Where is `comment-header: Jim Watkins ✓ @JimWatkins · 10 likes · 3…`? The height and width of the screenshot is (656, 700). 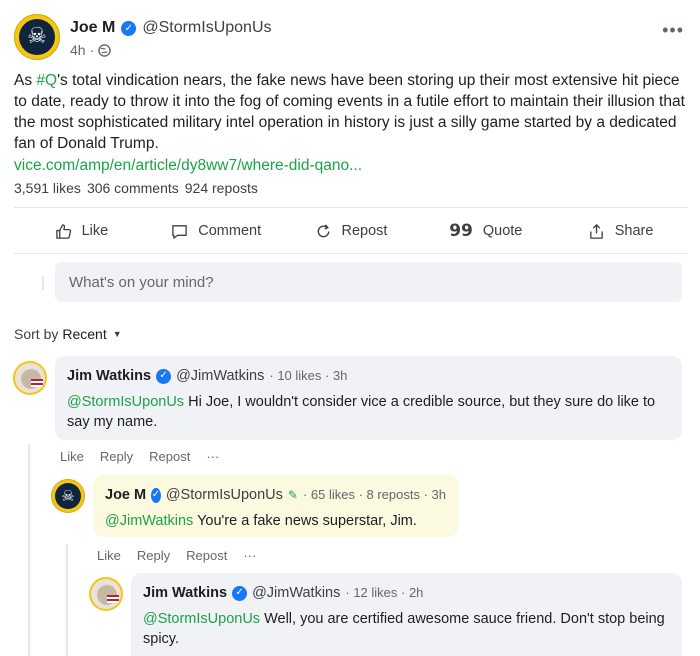
comment-header: Jim Watkins ✓ @JimWatkins · 10 likes · 3… is located at coordinates (368, 376).